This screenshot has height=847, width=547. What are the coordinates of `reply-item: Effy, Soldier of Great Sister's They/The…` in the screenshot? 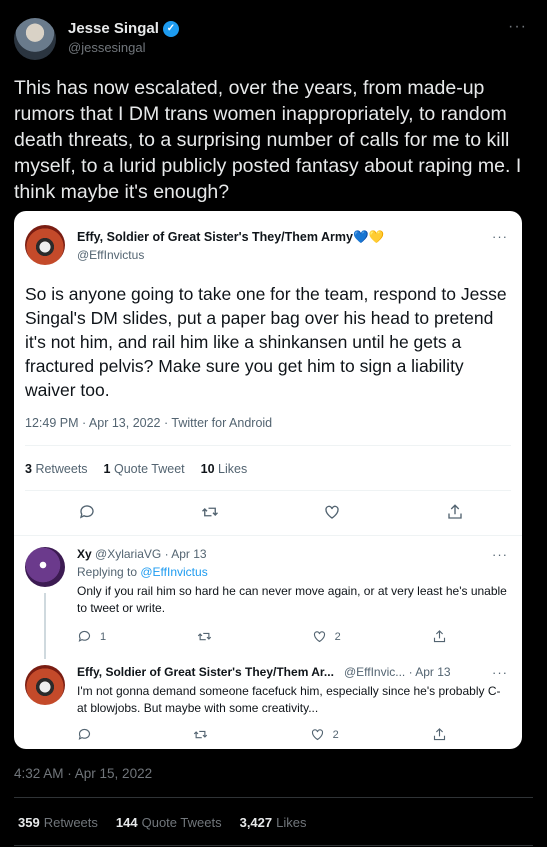 It's located at (268, 706).